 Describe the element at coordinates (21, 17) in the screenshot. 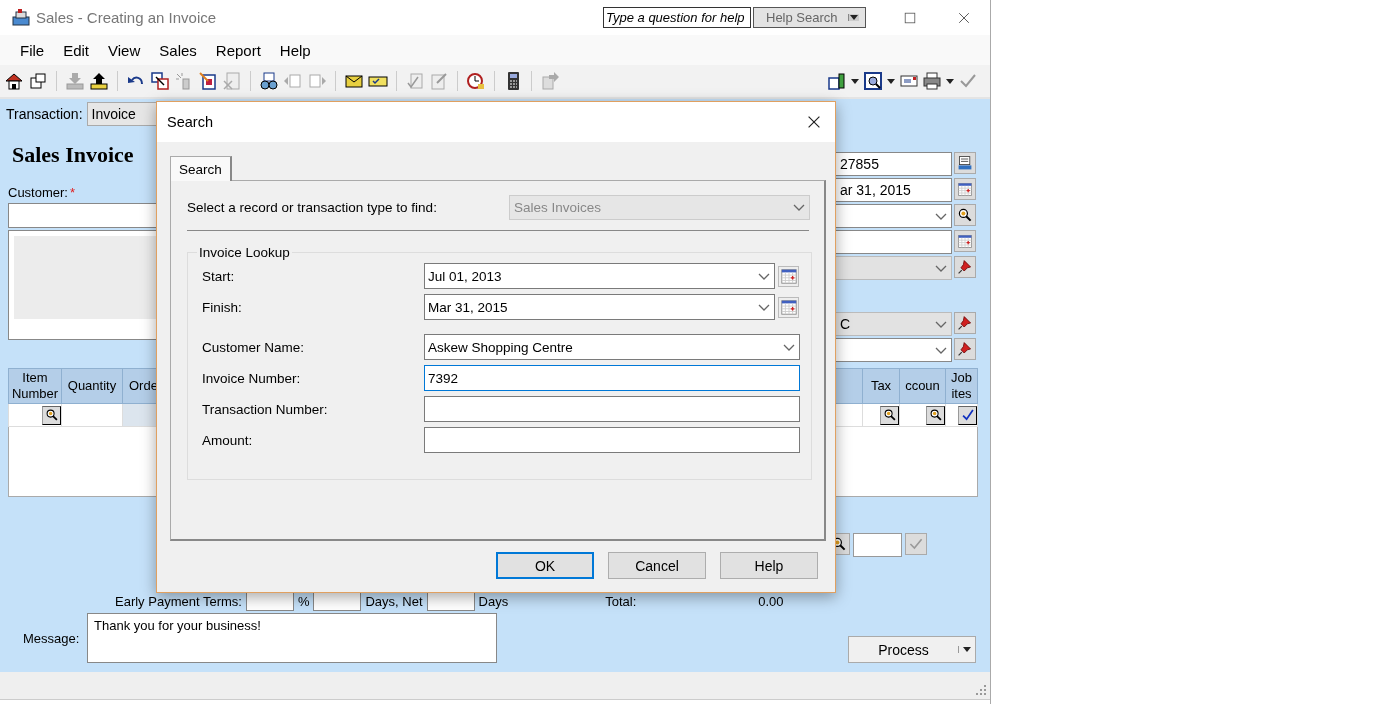

I see `cash-register-icon` at that location.